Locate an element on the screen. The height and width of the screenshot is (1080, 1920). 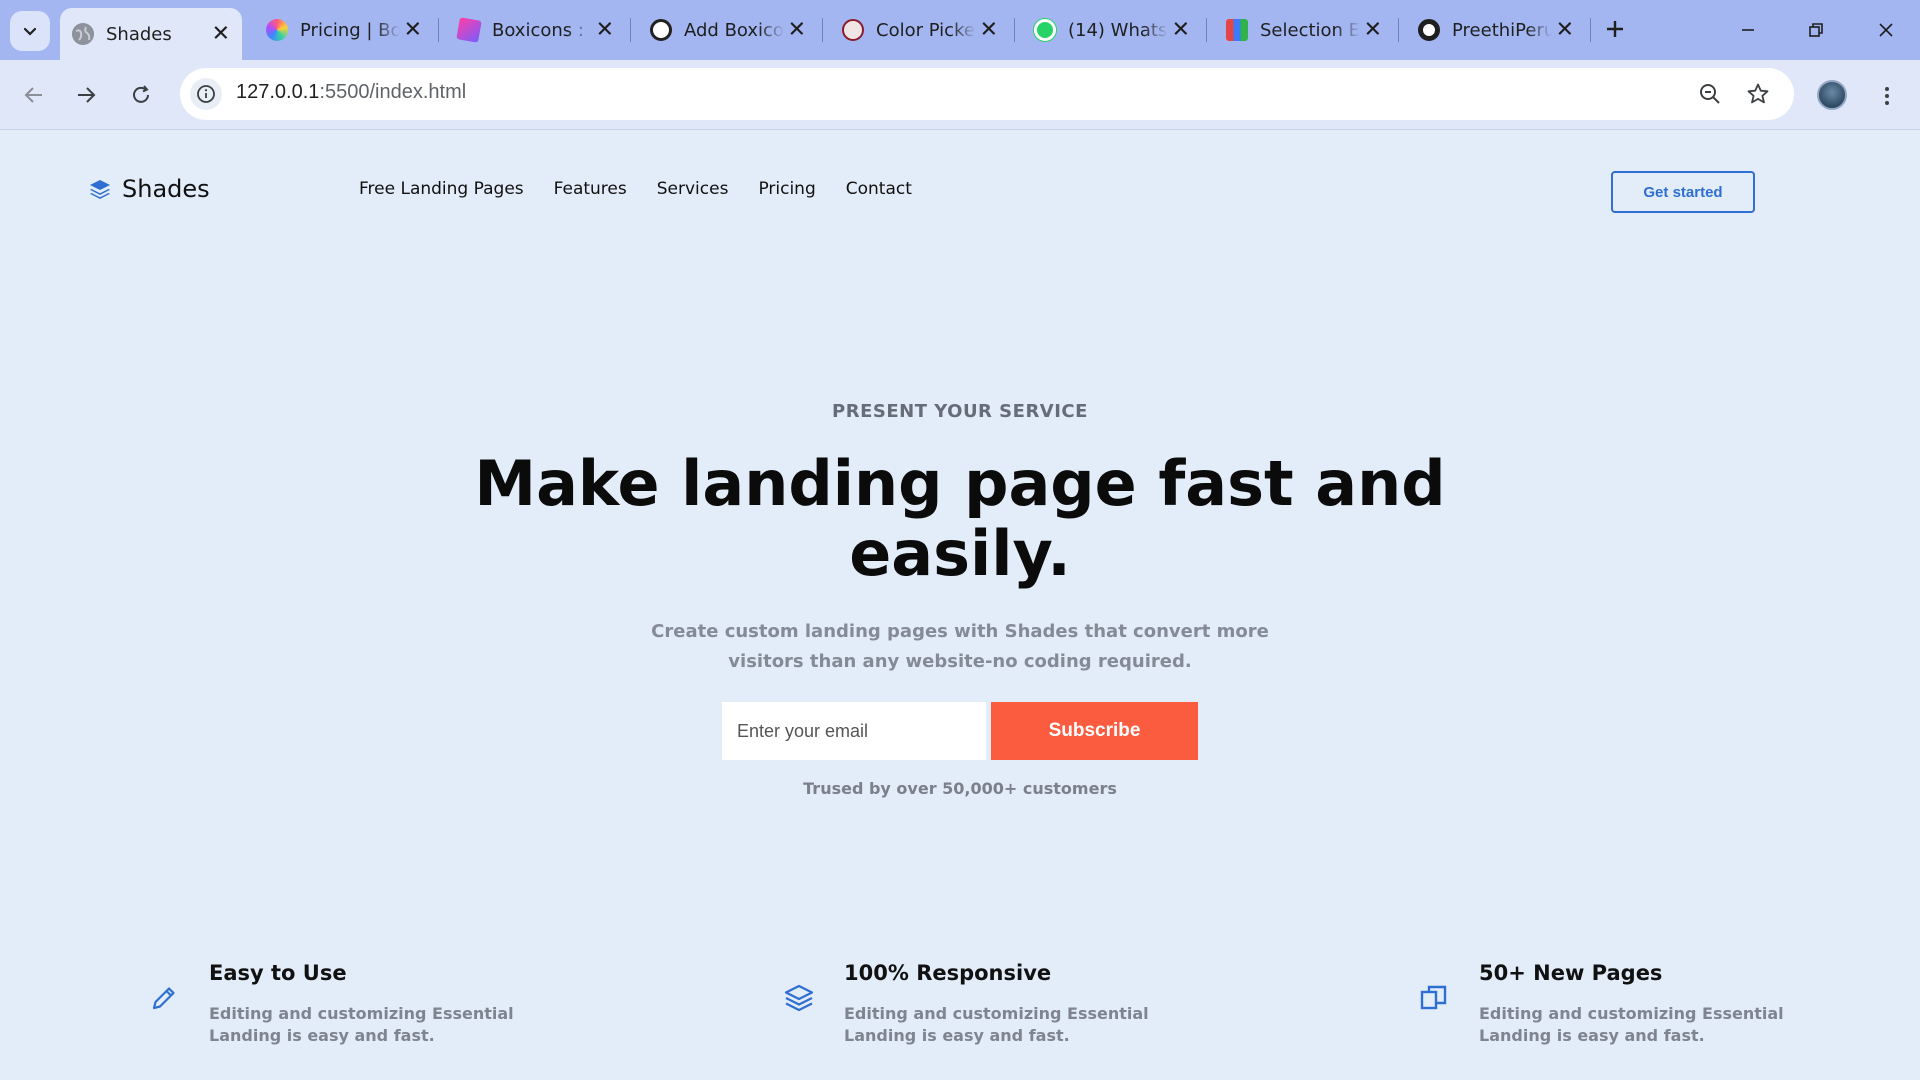
layers-logo-icon is located at coordinates (100, 189).